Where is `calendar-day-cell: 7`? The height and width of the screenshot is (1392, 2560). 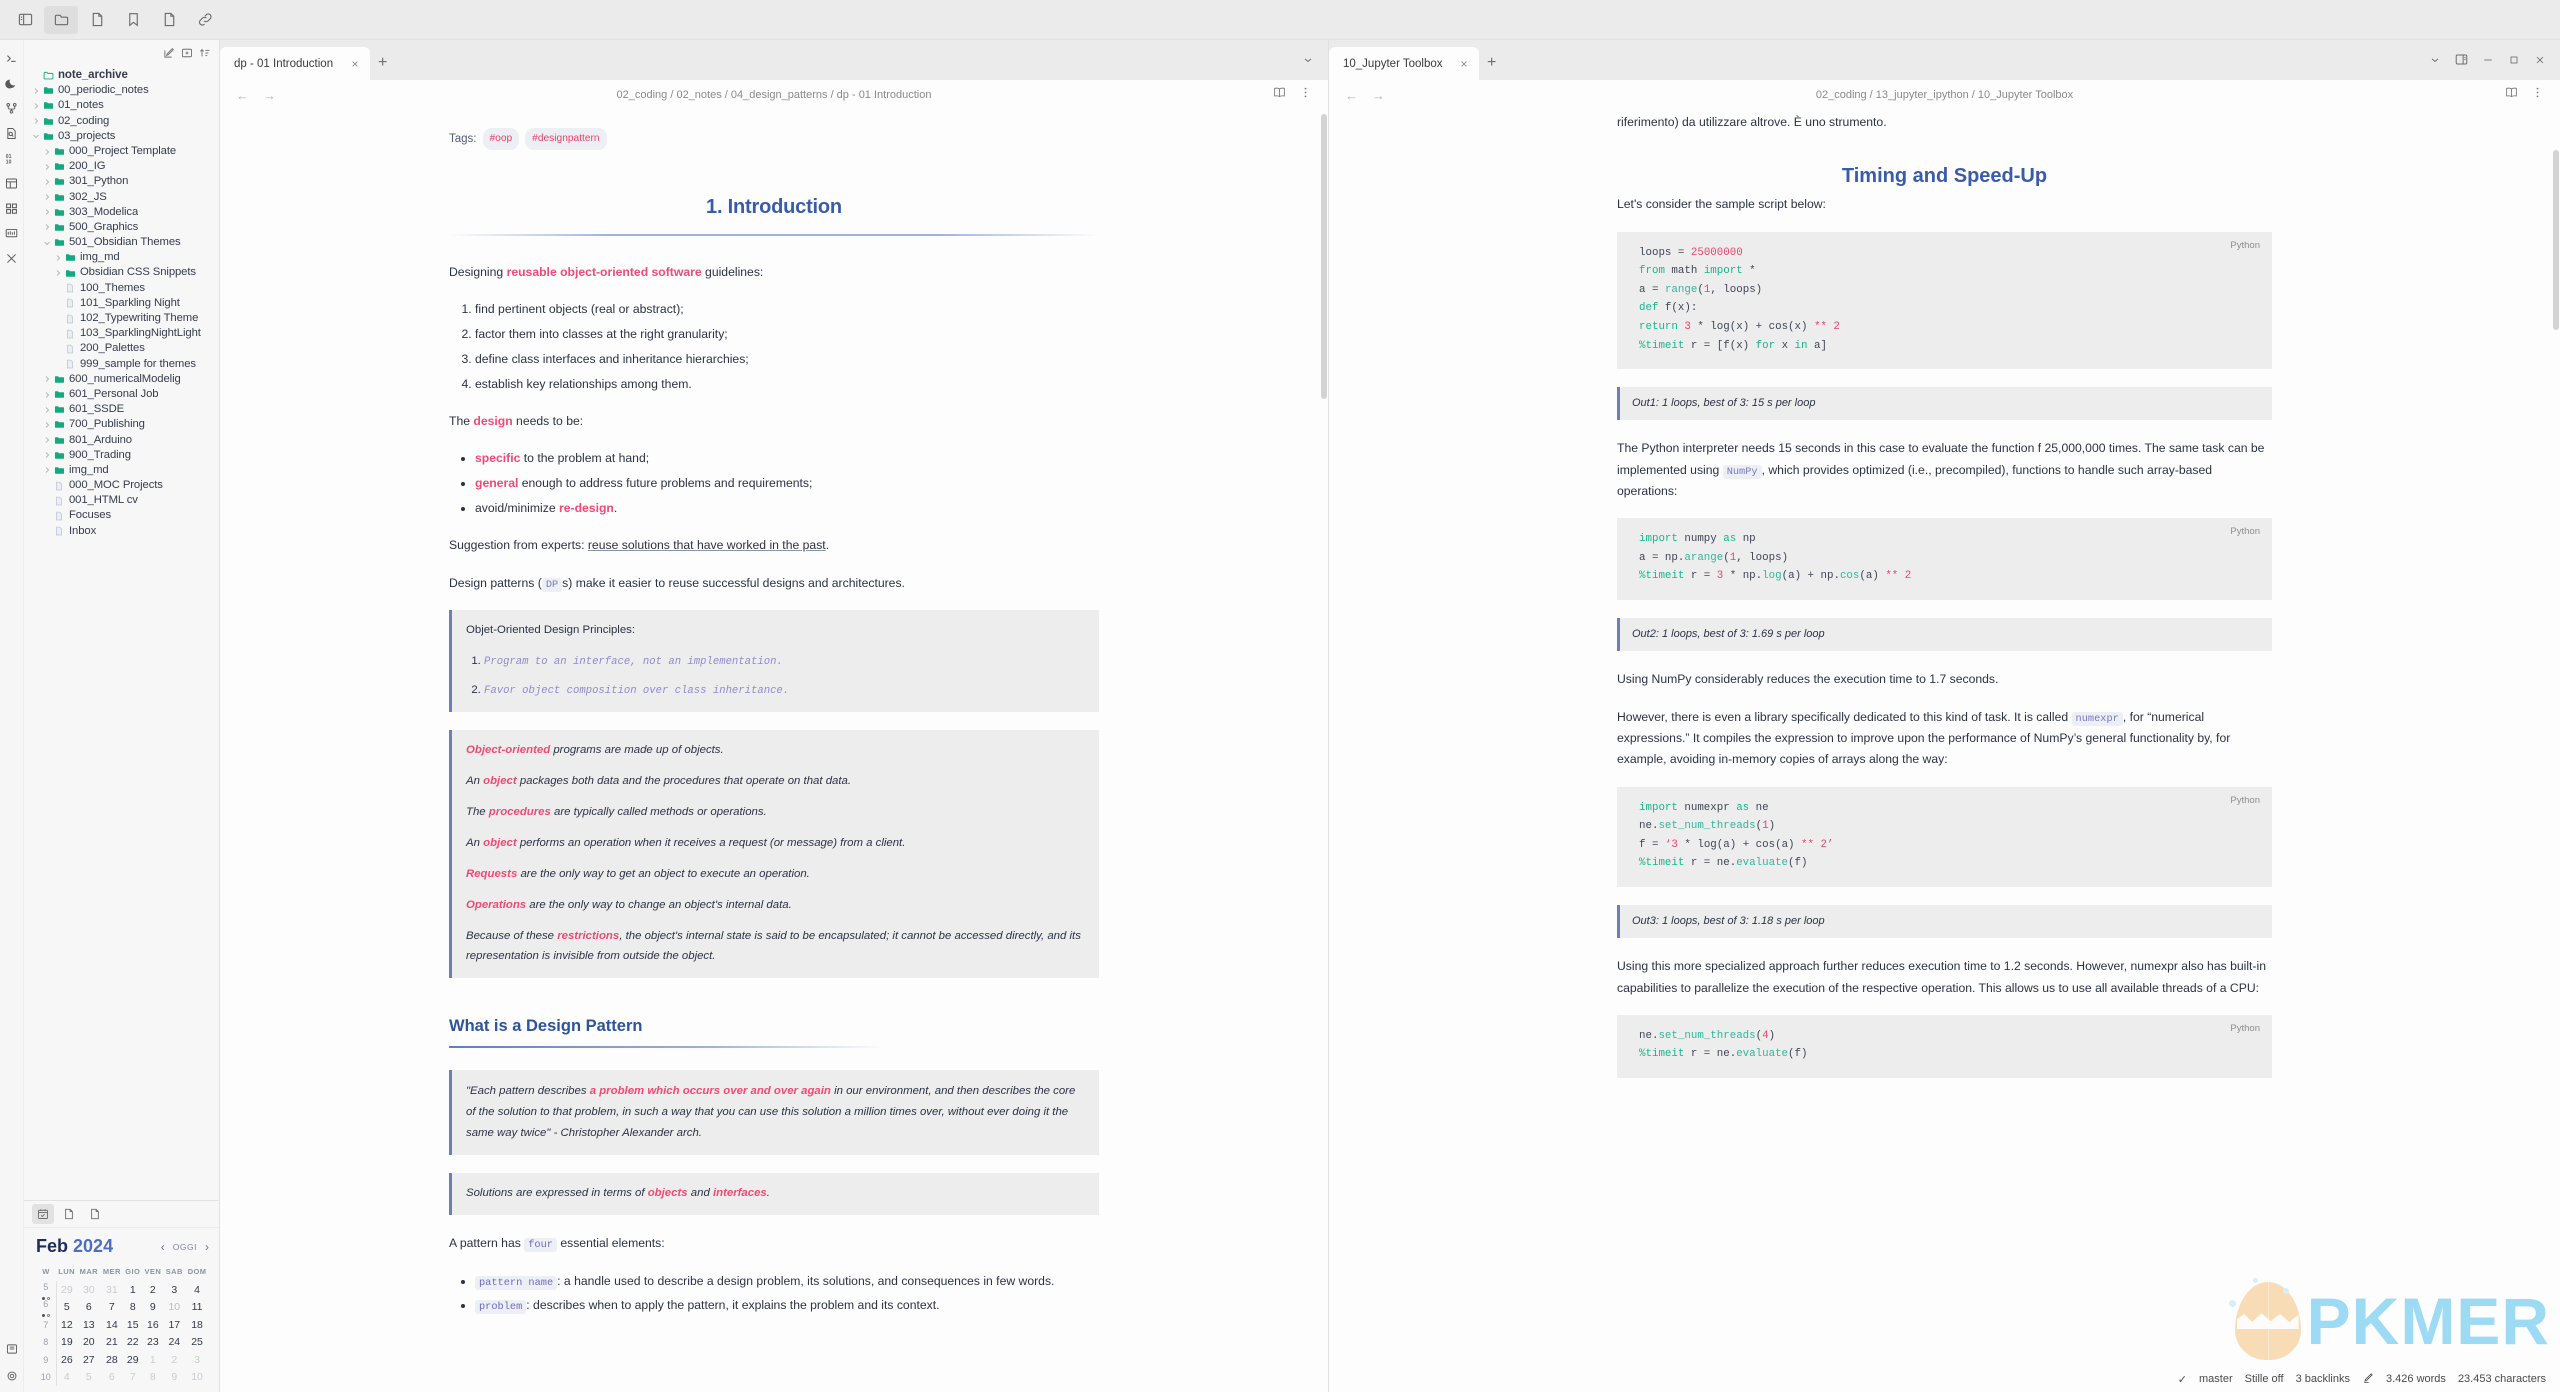 calendar-day-cell: 7 is located at coordinates (132, 1378).